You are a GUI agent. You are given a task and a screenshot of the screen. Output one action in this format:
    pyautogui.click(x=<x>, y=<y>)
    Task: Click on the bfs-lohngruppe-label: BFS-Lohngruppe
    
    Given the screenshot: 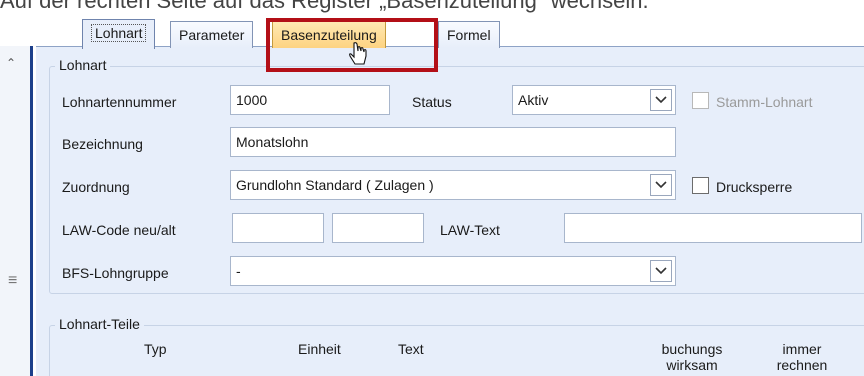 What is the action you would take?
    pyautogui.click(x=115, y=273)
    